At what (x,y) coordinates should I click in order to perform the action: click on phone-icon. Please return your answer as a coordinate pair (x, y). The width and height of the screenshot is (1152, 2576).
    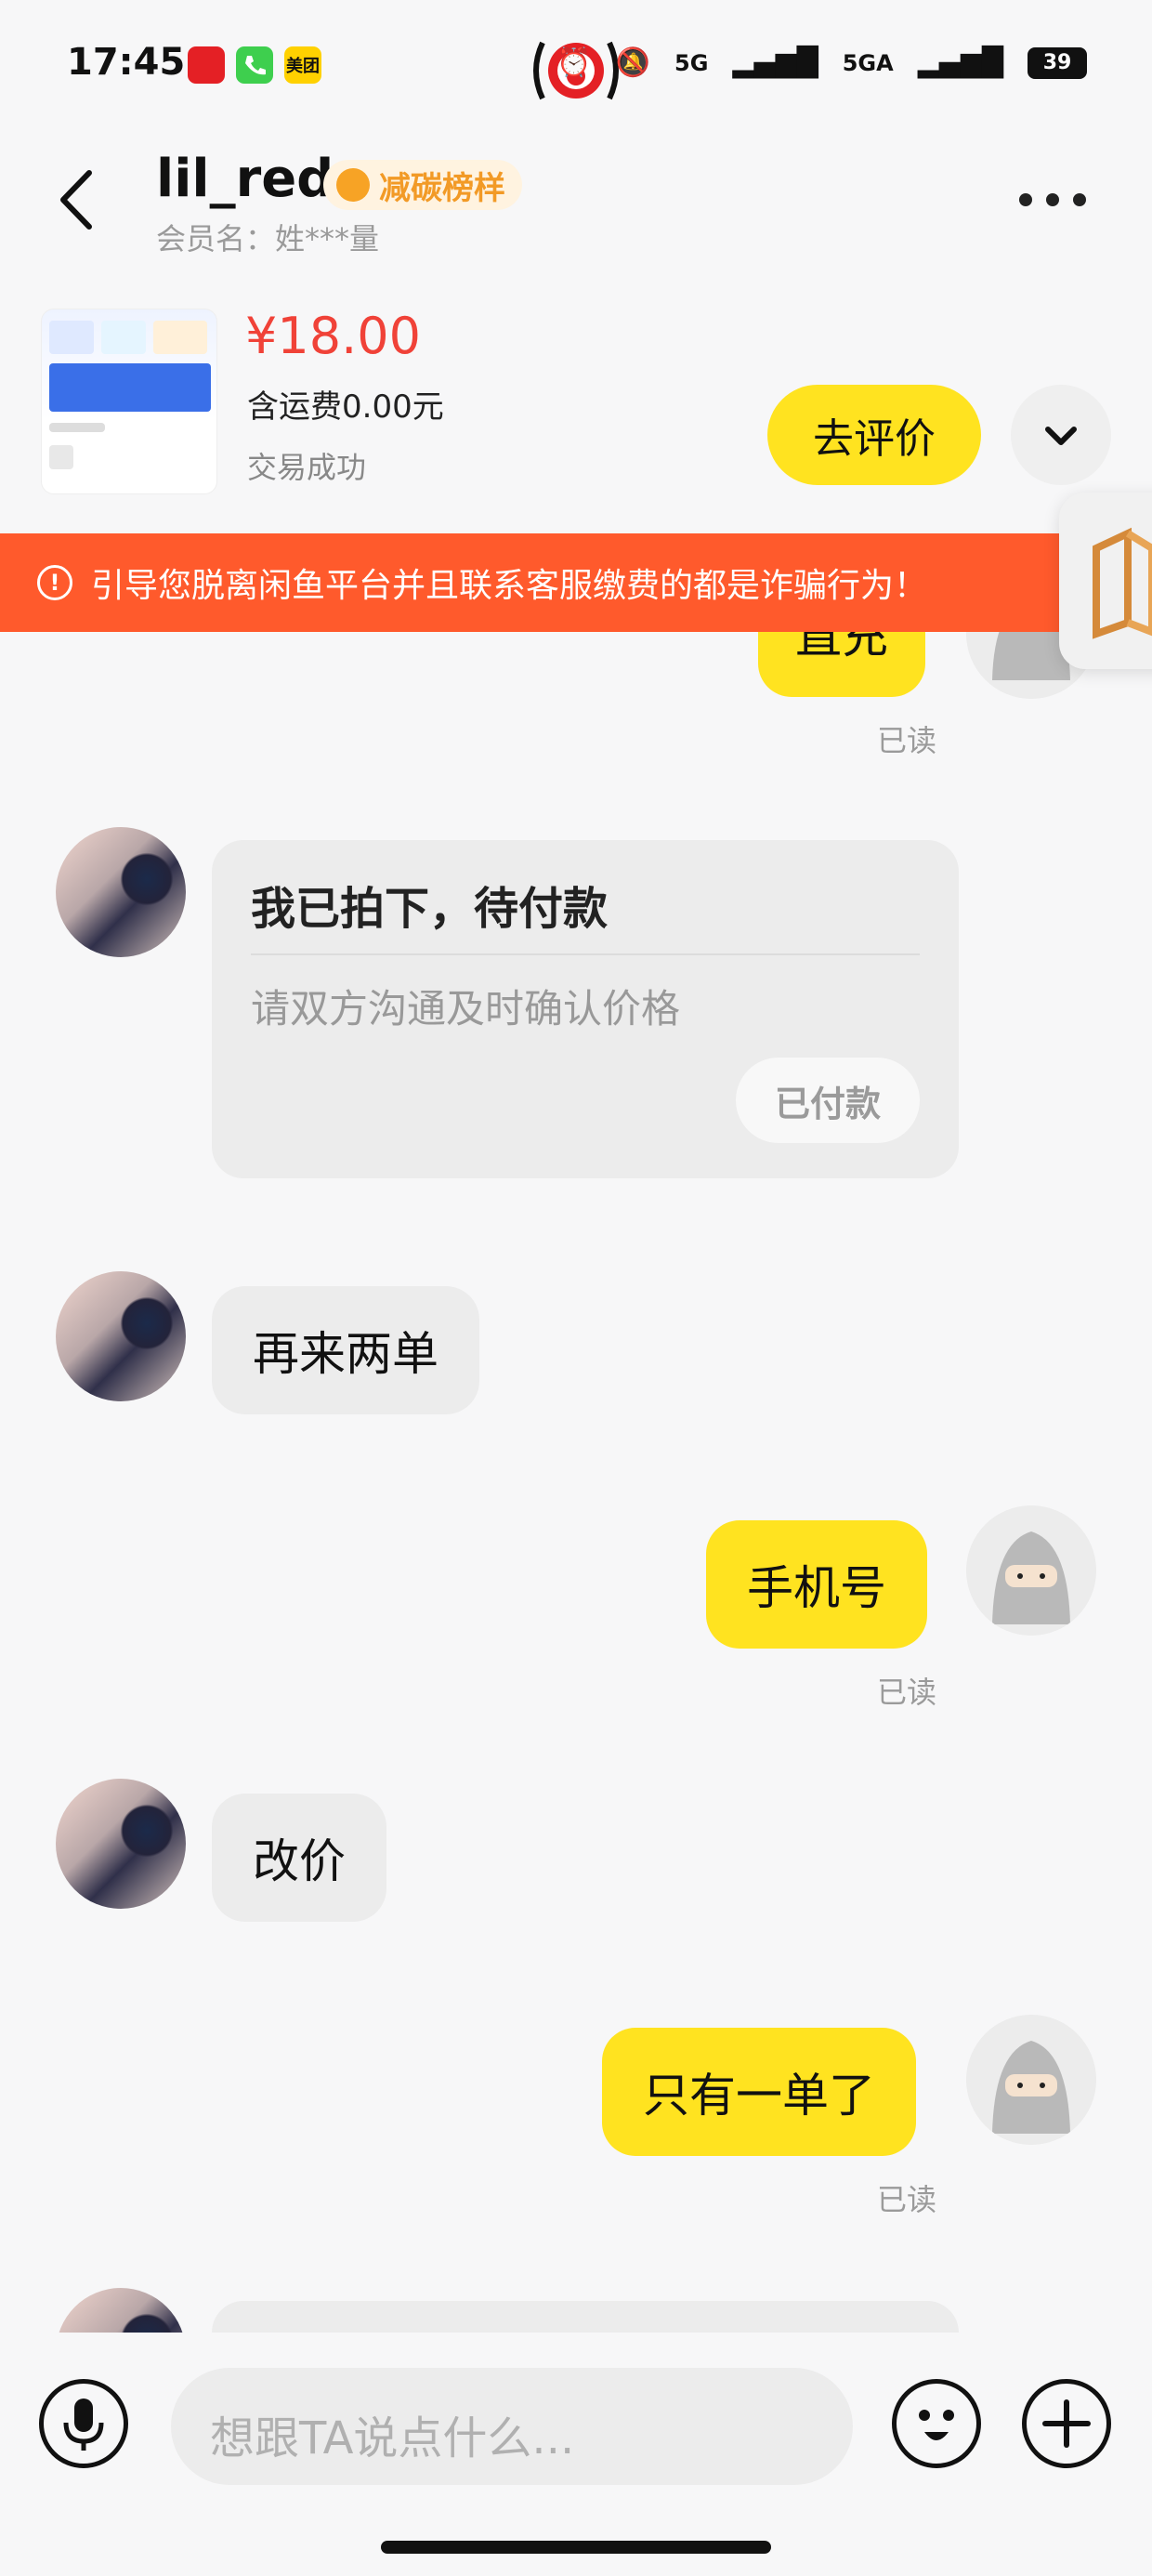
    Looking at the image, I should click on (255, 65).